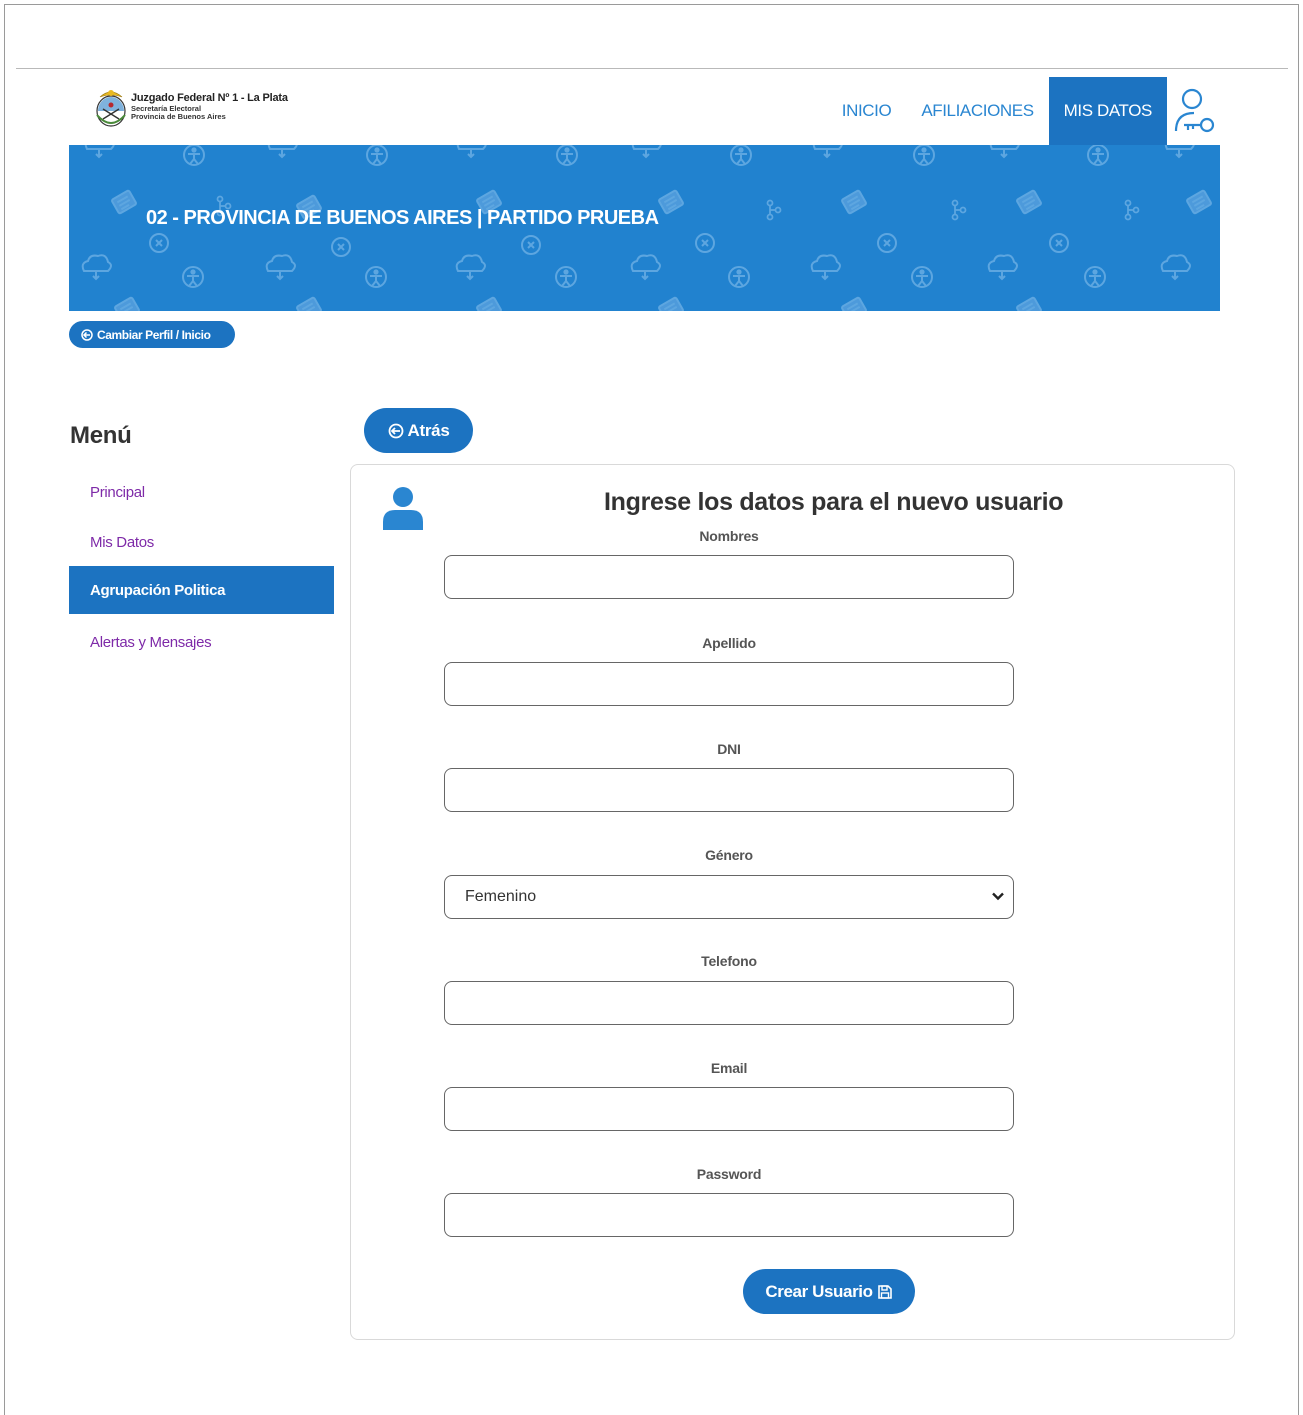 The height and width of the screenshot is (1415, 1303). What do you see at coordinates (201, 492) in the screenshot?
I see `sidebar-item-principal: Principal` at bounding box center [201, 492].